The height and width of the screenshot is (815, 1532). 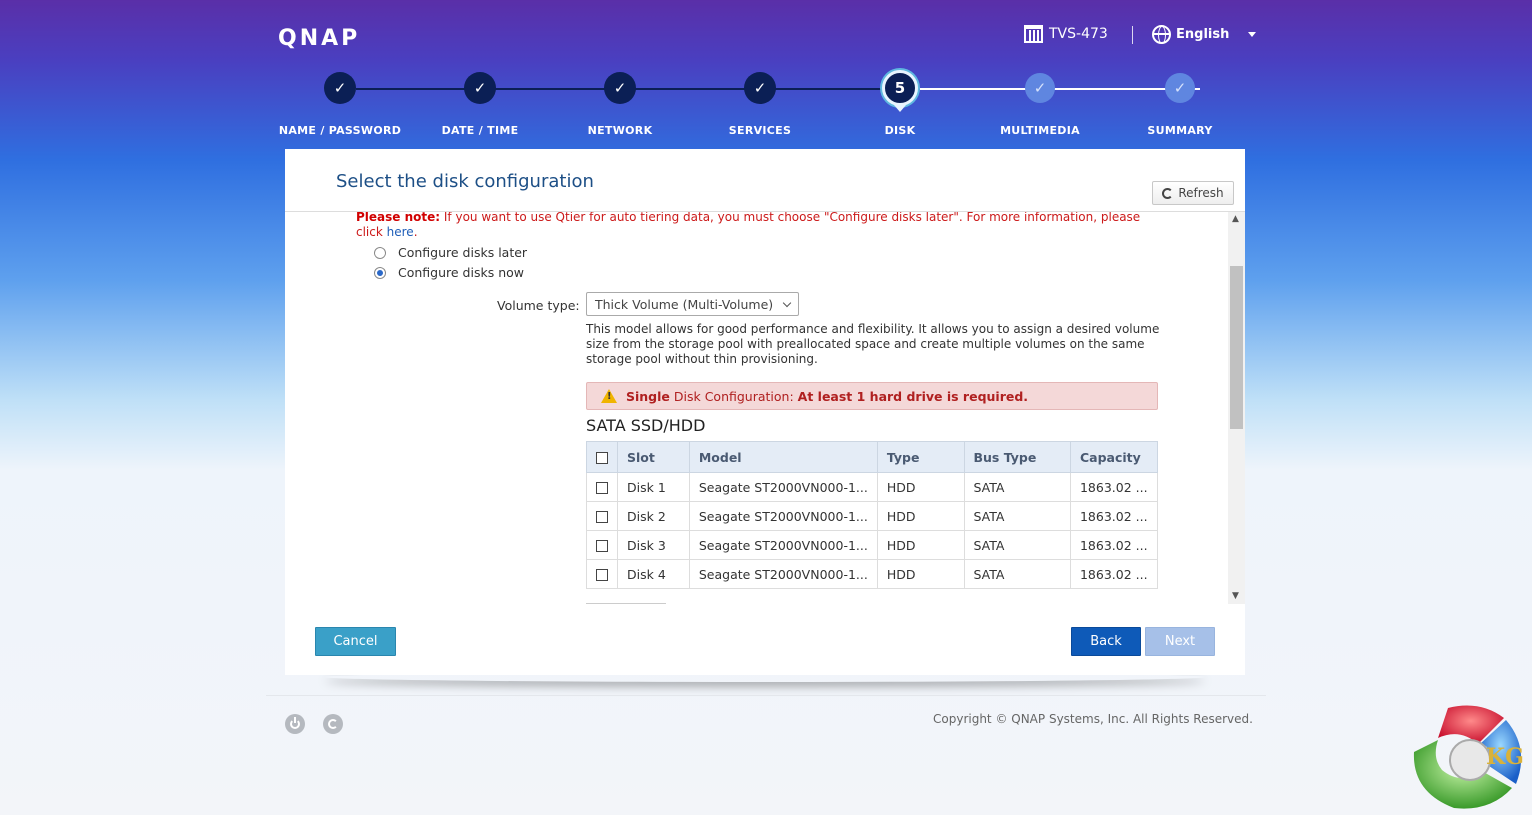 What do you see at coordinates (1161, 34) in the screenshot?
I see `globe-icon` at bounding box center [1161, 34].